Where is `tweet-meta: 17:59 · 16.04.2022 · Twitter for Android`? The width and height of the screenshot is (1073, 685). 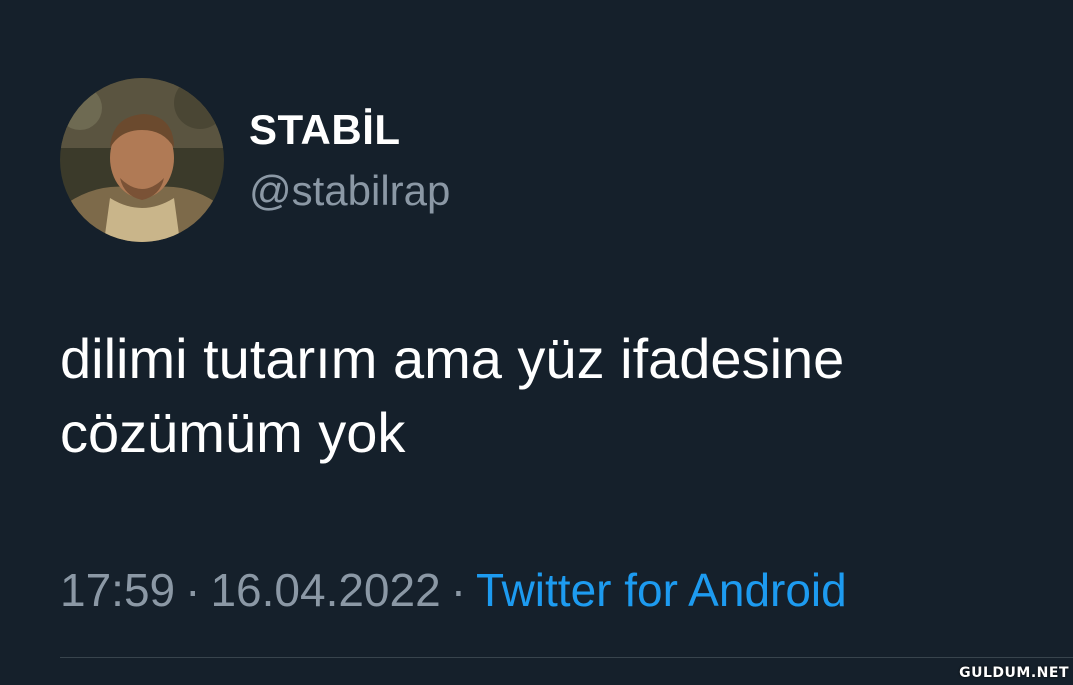 tweet-meta: 17:59 · 16.04.2022 · Twitter for Android is located at coordinates (453, 590).